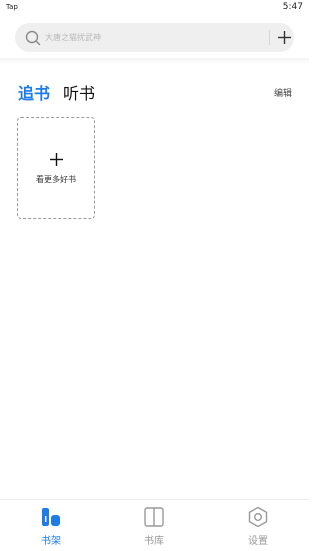 The width and height of the screenshot is (320, 551). What do you see at coordinates (154, 541) in the screenshot?
I see `nav-label-library: 书库` at bounding box center [154, 541].